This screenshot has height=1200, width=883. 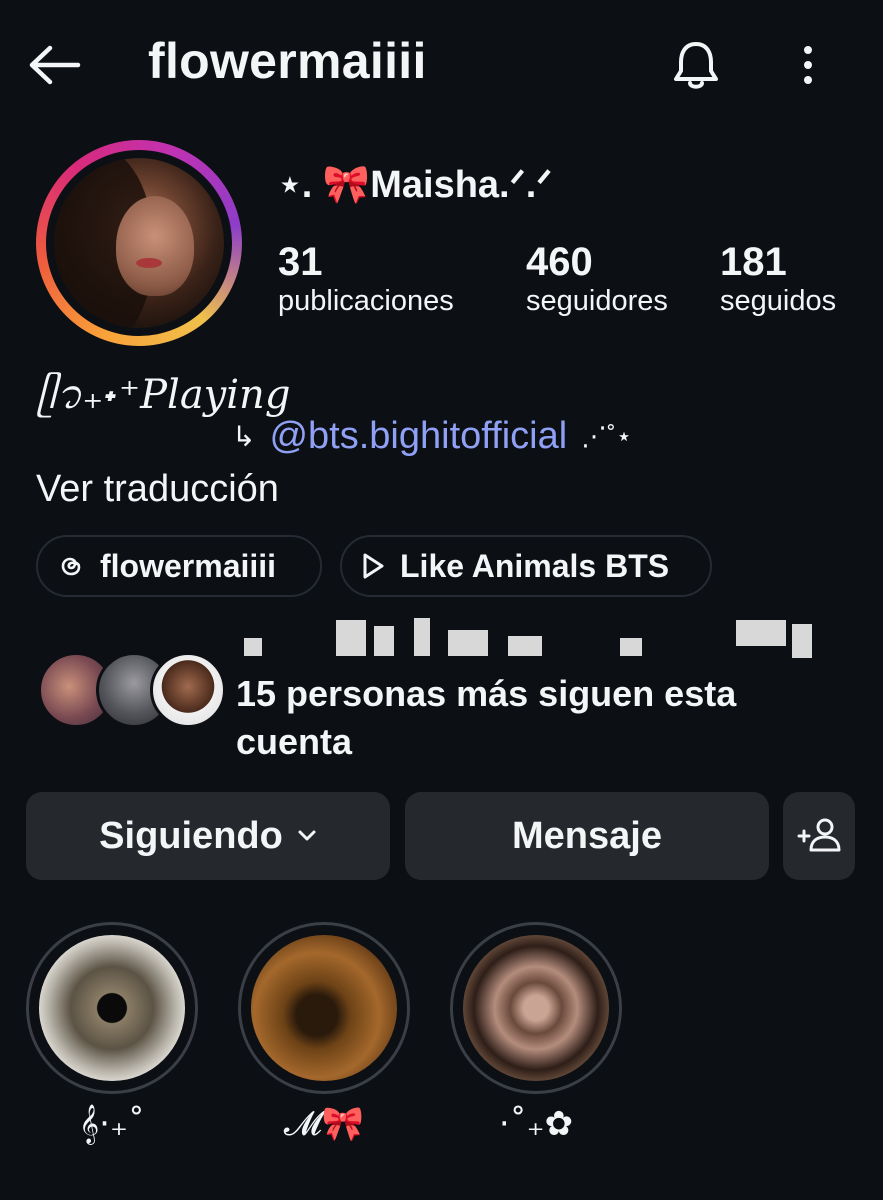 I want to click on music-link: Like Animals BTS, so click(x=526, y=566).